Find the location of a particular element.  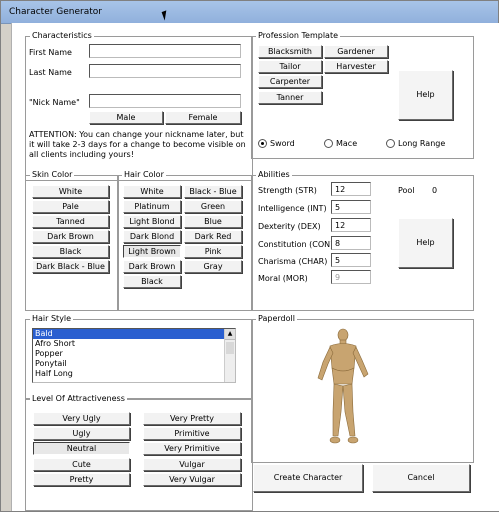

profession-help-button: Help is located at coordinates (425, 95).